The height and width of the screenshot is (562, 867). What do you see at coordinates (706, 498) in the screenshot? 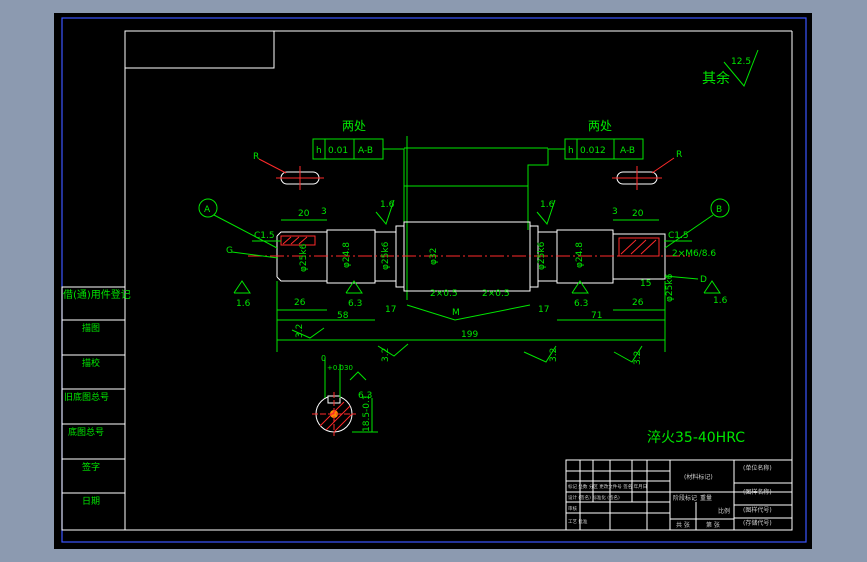
I see `weight-label: 重量` at bounding box center [706, 498].